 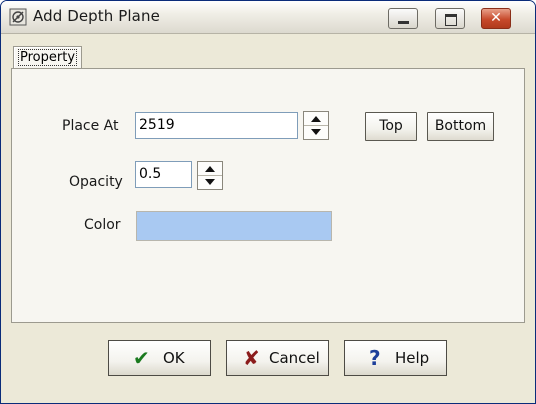 I want to click on opacity-label: Opacity, so click(x=96, y=182).